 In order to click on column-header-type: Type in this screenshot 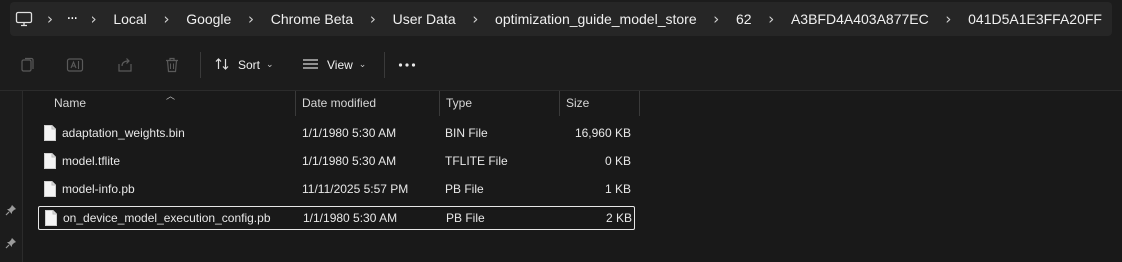, I will do `click(500, 103)`.